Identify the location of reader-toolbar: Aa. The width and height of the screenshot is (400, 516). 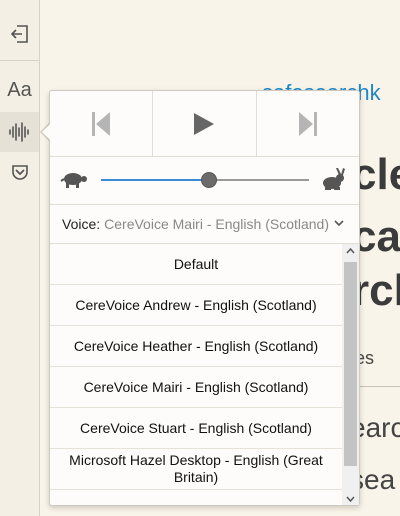
(20, 258).